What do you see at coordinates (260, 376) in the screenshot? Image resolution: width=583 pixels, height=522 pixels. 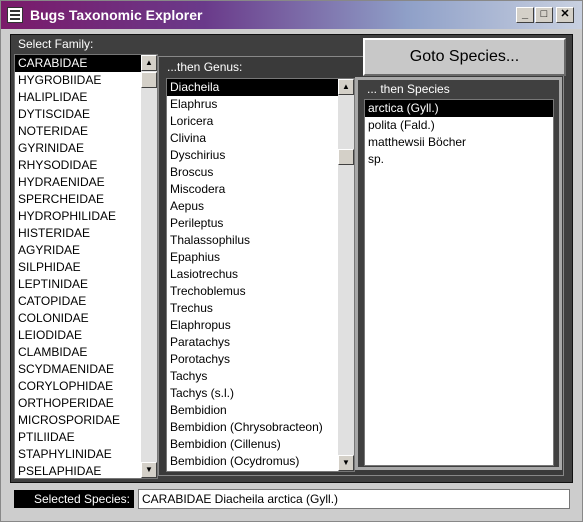 I see `genus-list-item: Tachys` at bounding box center [260, 376].